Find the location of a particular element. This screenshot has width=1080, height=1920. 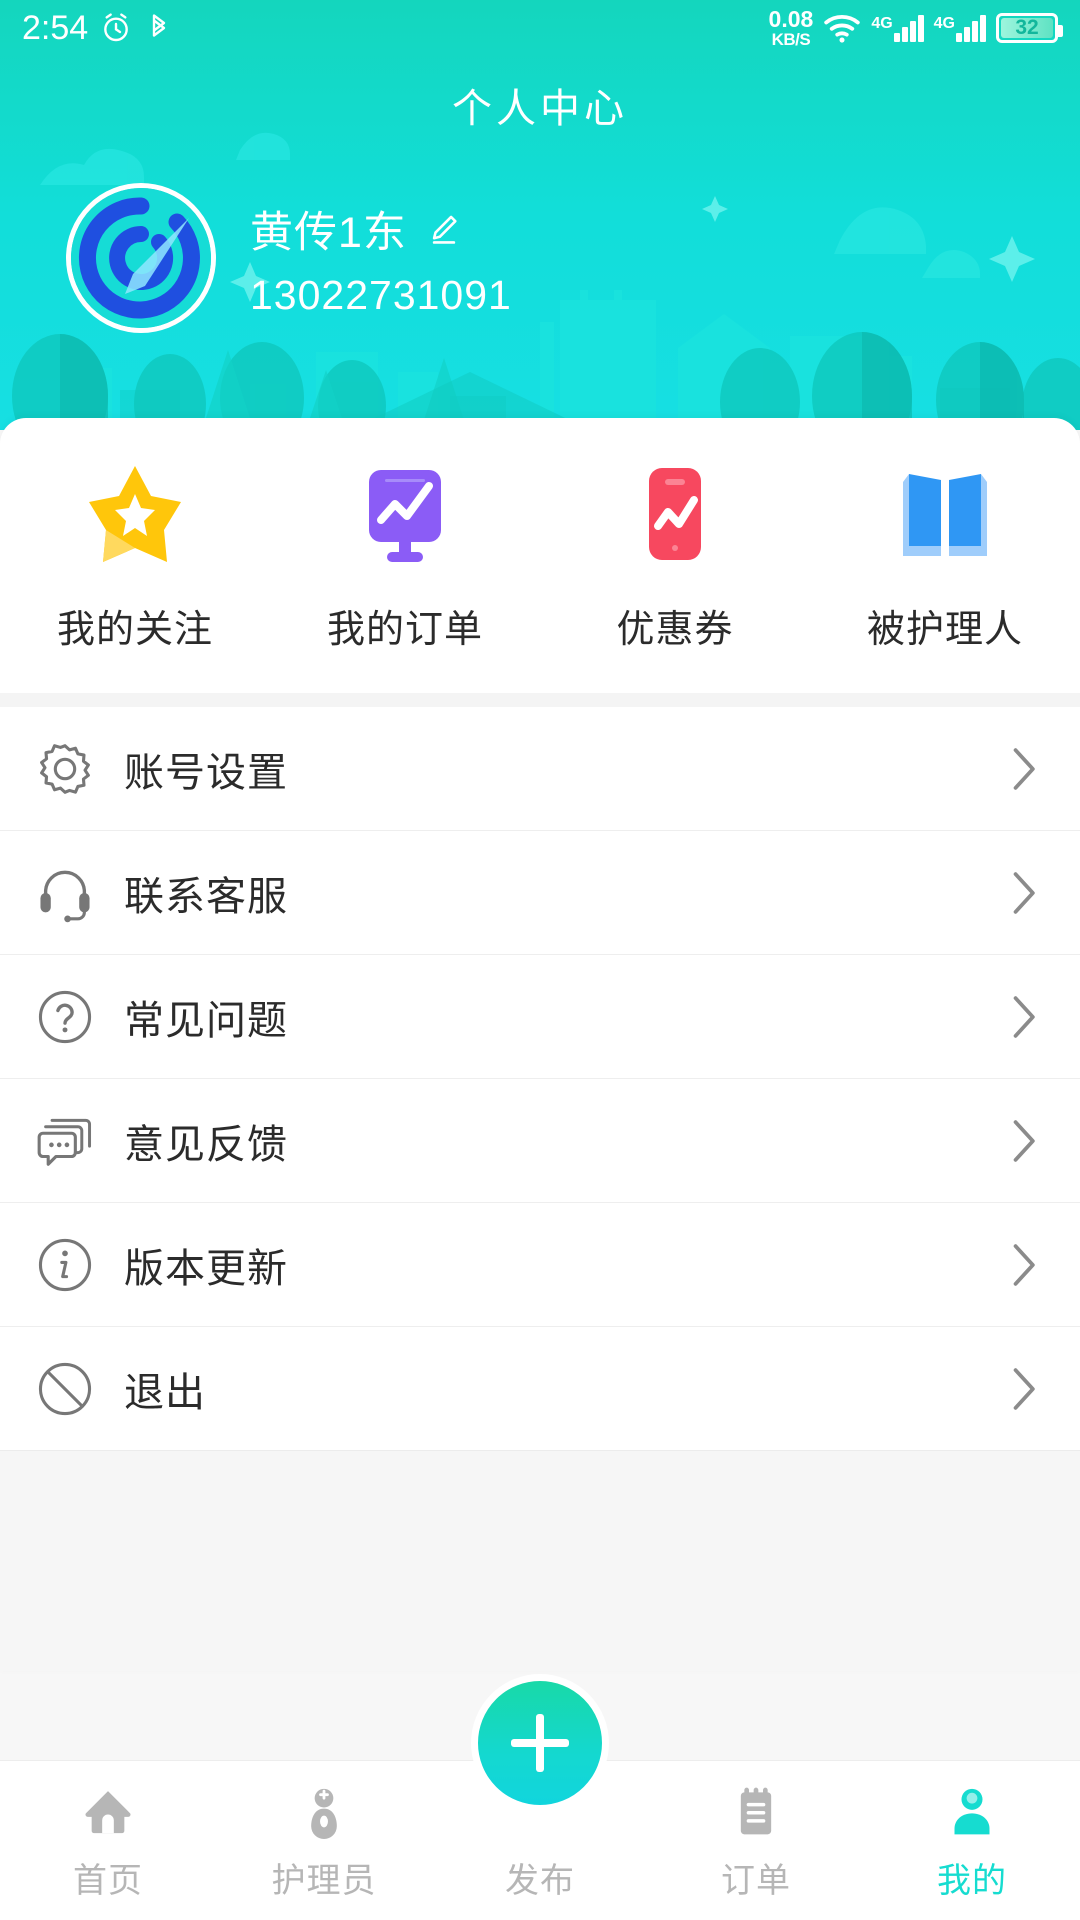

tab-orders: 订单 is located at coordinates (756, 1831).